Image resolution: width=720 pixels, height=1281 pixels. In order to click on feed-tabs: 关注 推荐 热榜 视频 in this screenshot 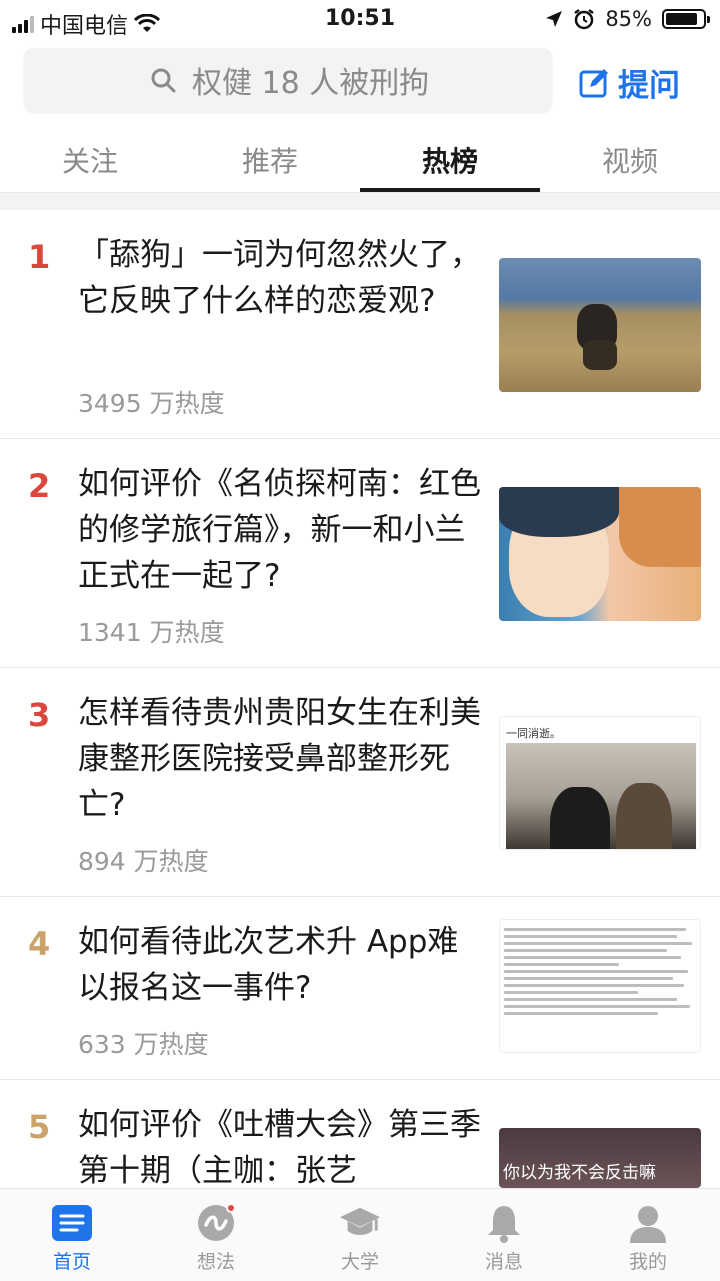, I will do `click(360, 160)`.